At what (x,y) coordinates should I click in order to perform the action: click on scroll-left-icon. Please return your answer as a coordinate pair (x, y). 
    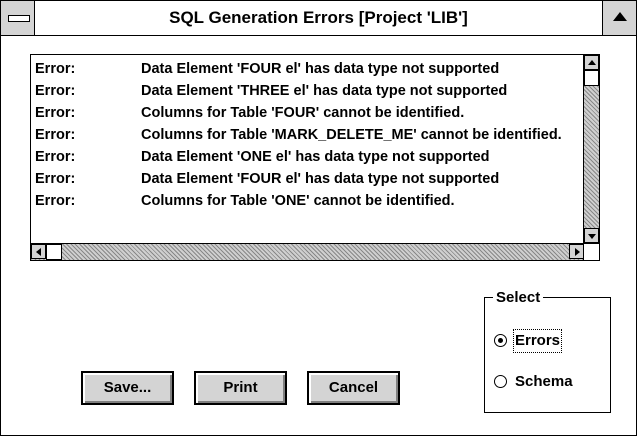
    Looking at the image, I should click on (38, 251).